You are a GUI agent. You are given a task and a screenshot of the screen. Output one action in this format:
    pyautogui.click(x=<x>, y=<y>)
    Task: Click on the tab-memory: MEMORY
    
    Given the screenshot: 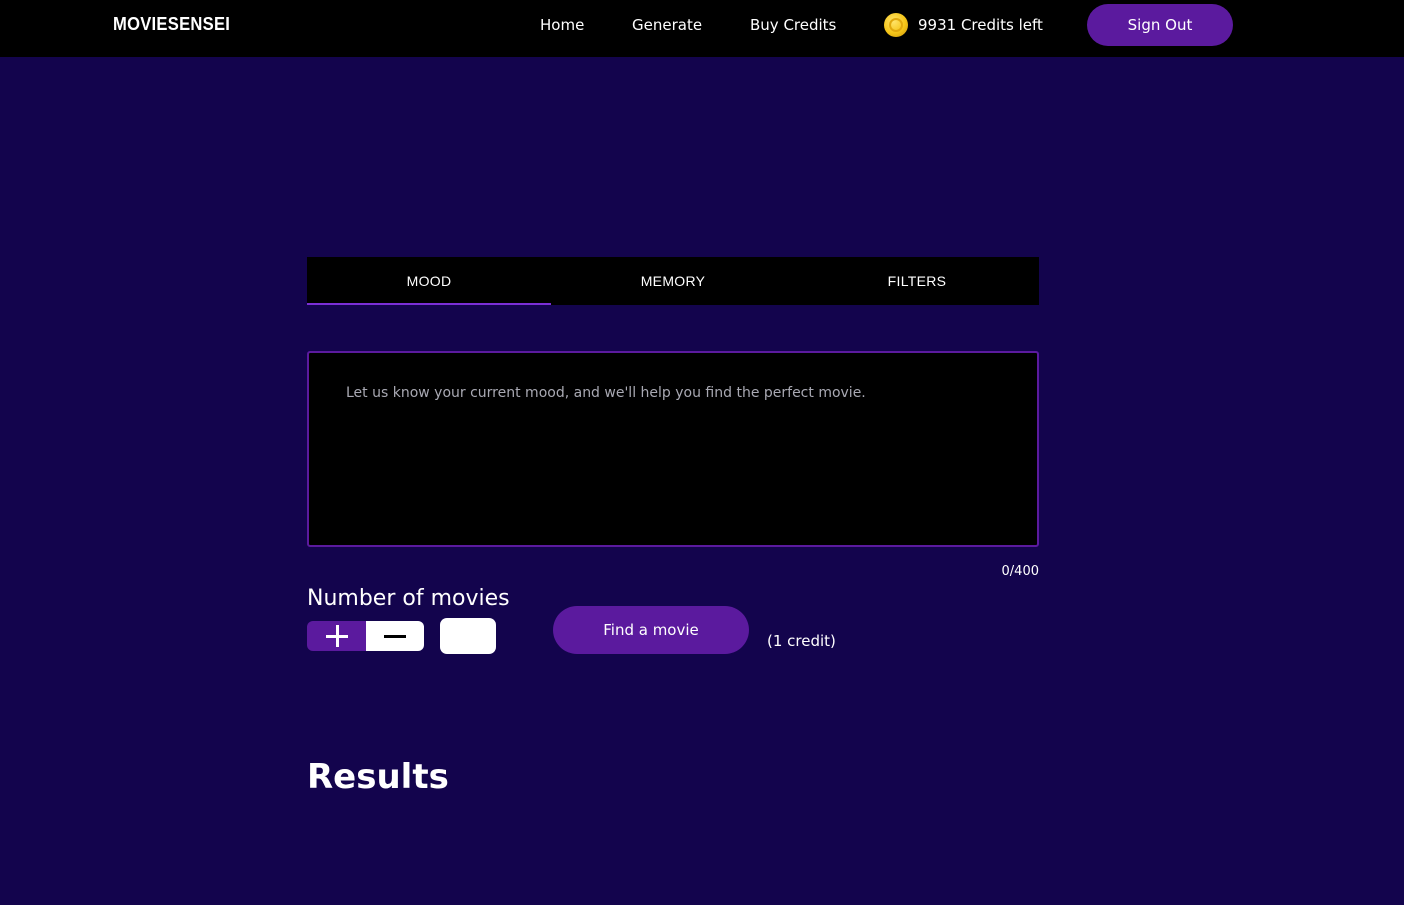 What is the action you would take?
    pyautogui.click(x=673, y=281)
    